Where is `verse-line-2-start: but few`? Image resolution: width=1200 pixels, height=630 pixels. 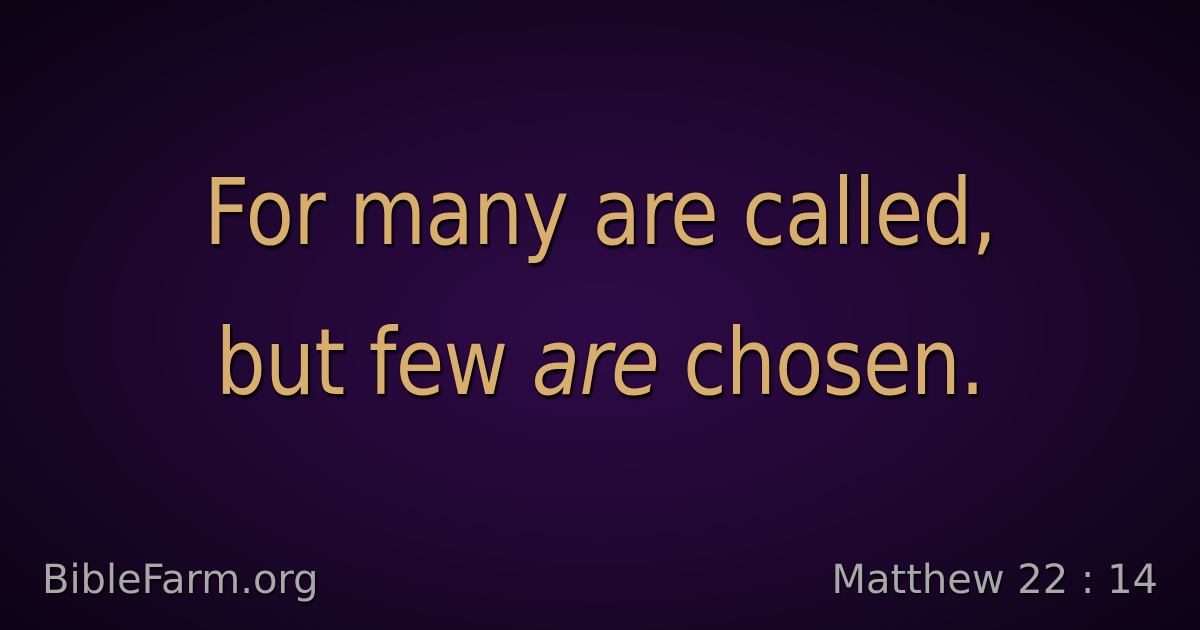
verse-line-2-start: but few is located at coordinates (373, 362).